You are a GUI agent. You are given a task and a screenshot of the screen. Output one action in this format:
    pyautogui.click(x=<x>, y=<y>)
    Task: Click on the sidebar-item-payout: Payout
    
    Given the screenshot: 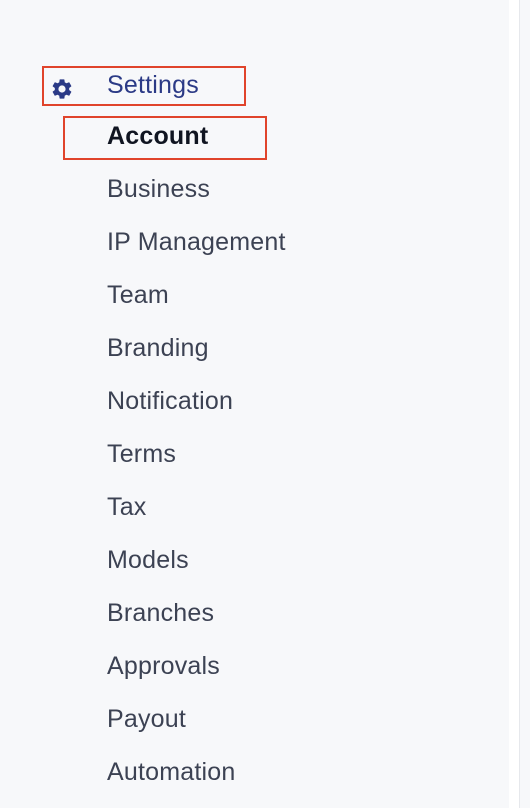 What is the action you would take?
    pyautogui.click(x=146, y=719)
    